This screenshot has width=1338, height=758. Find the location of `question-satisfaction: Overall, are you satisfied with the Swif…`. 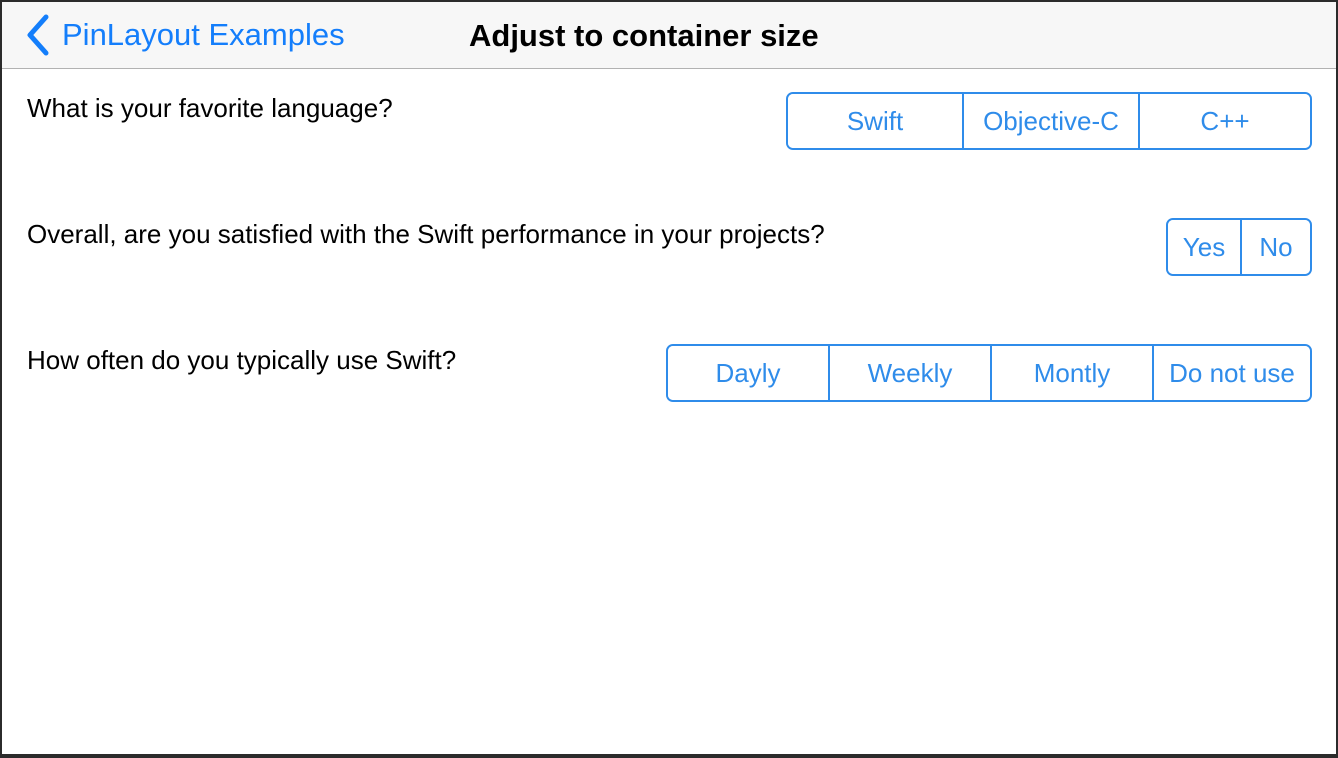

question-satisfaction: Overall, are you satisfied with the Swif… is located at coordinates (426, 234).